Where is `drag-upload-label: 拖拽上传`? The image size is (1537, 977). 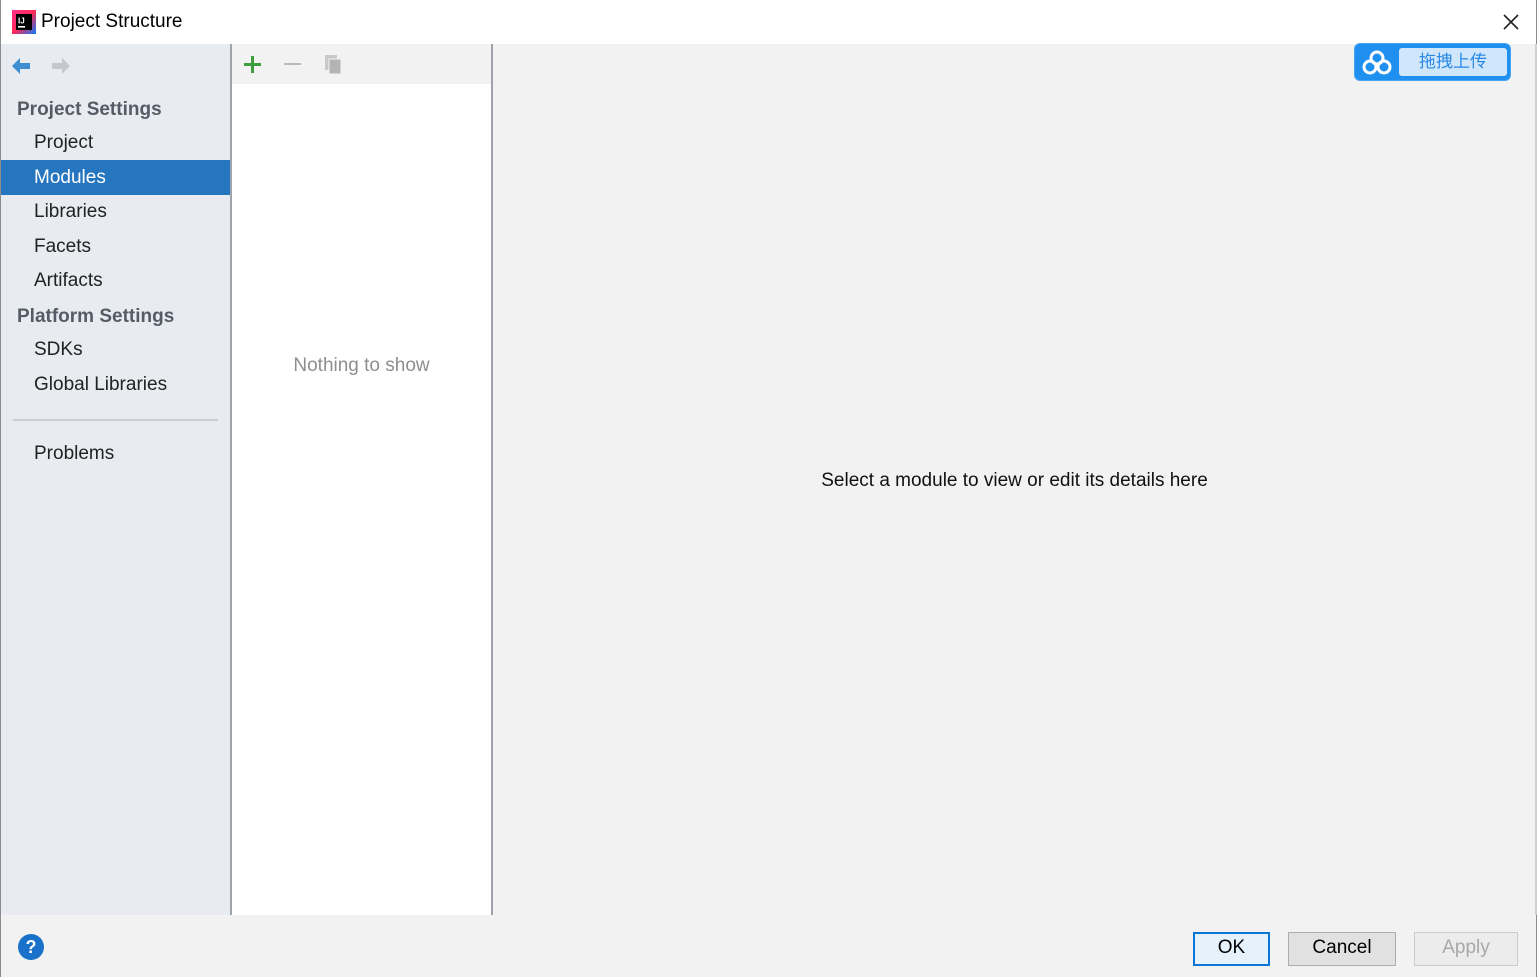 drag-upload-label: 拖拽上传 is located at coordinates (1453, 62).